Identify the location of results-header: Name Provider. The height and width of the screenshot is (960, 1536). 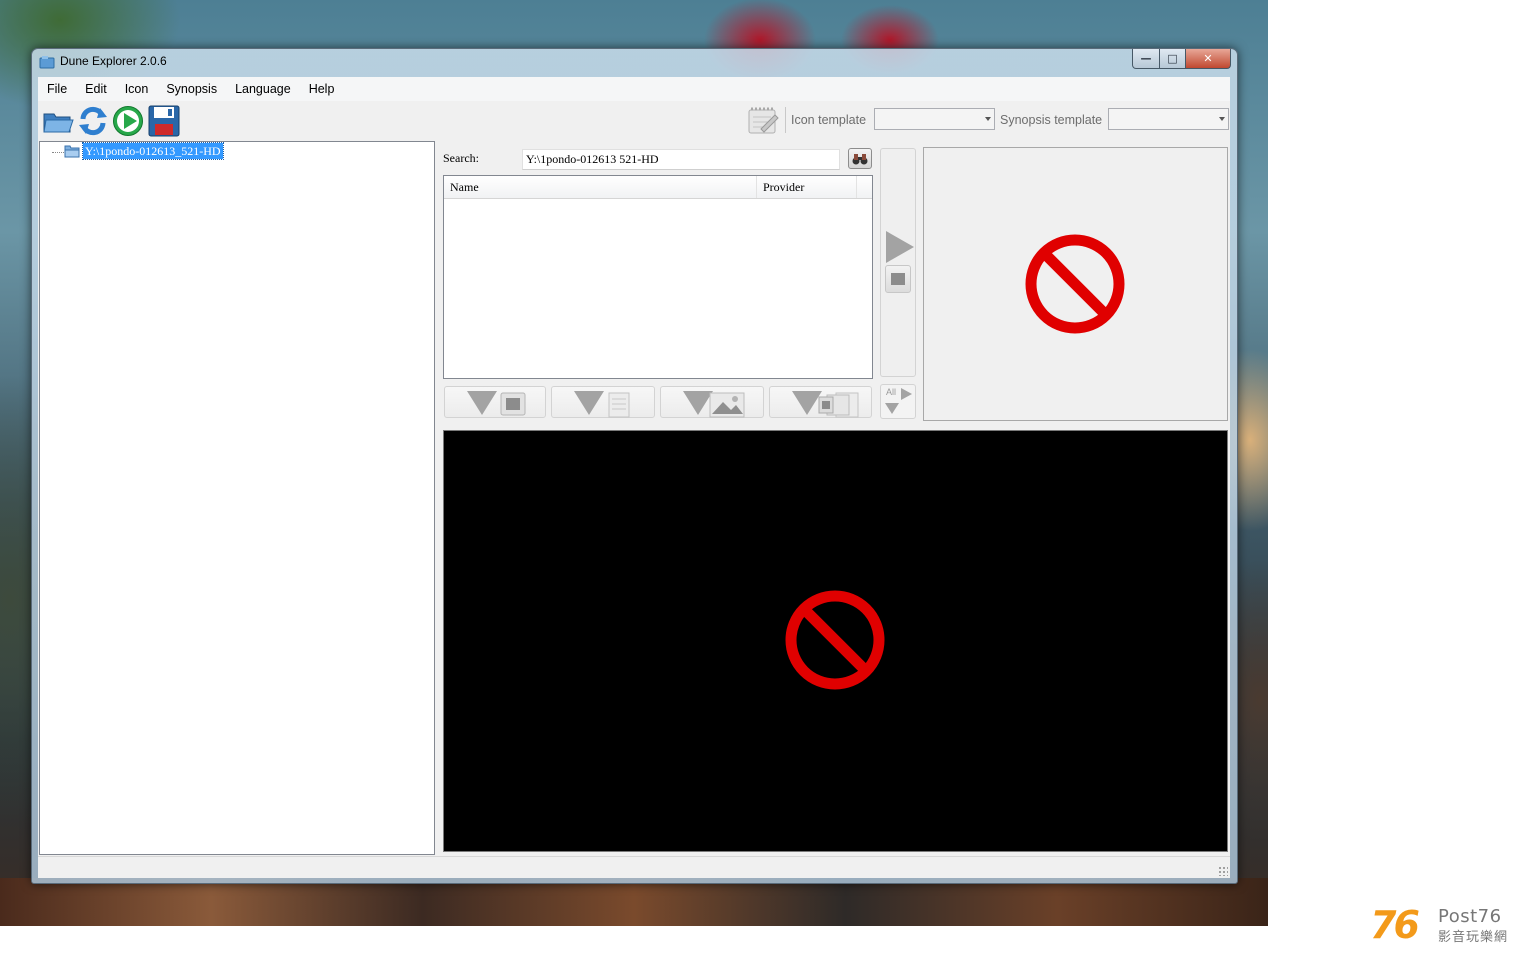
(658, 187).